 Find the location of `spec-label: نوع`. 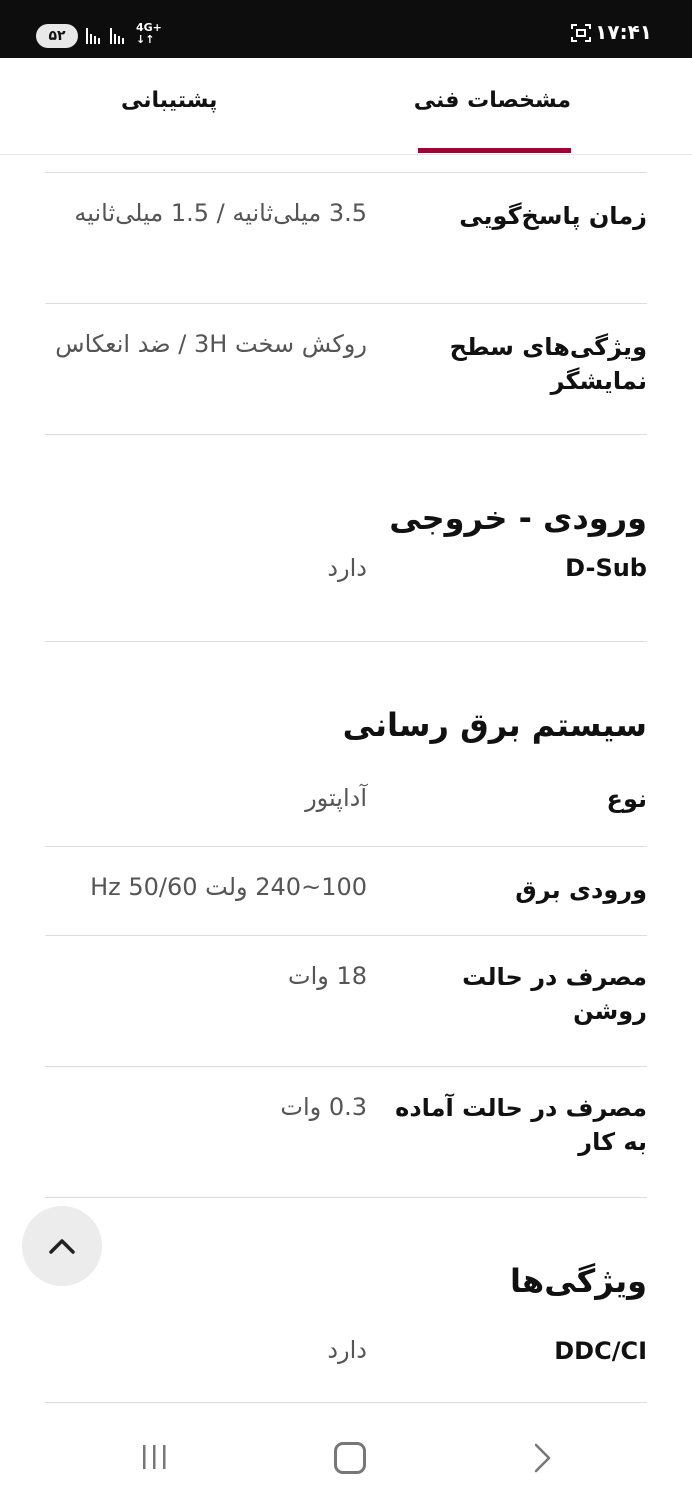

spec-label: نوع is located at coordinates (626, 799).